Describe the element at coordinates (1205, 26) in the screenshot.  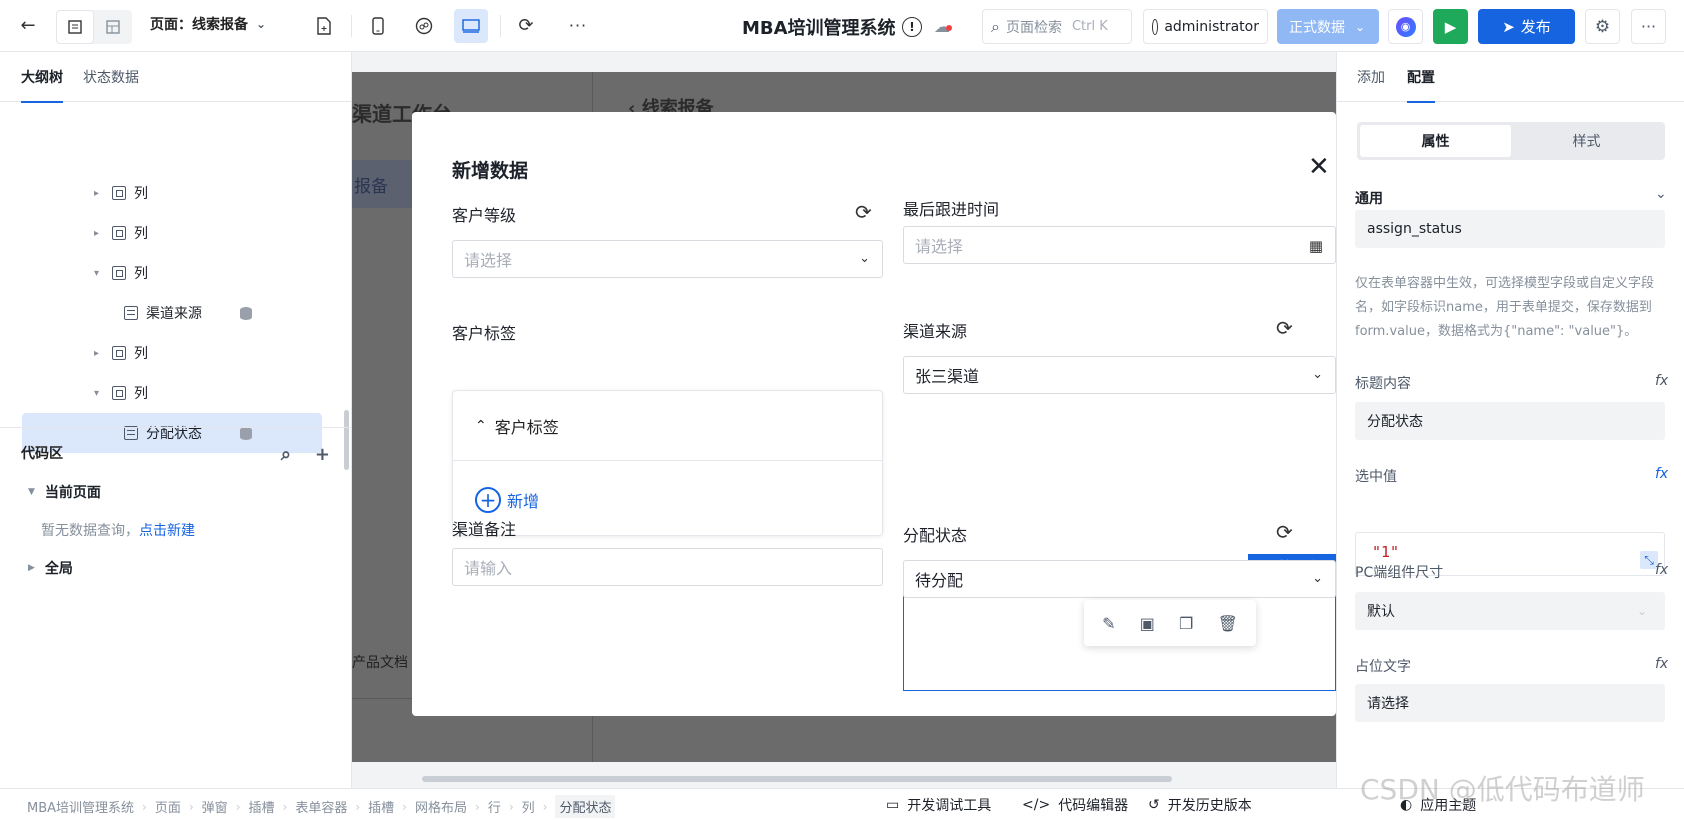
I see `user-menu: administrator` at that location.